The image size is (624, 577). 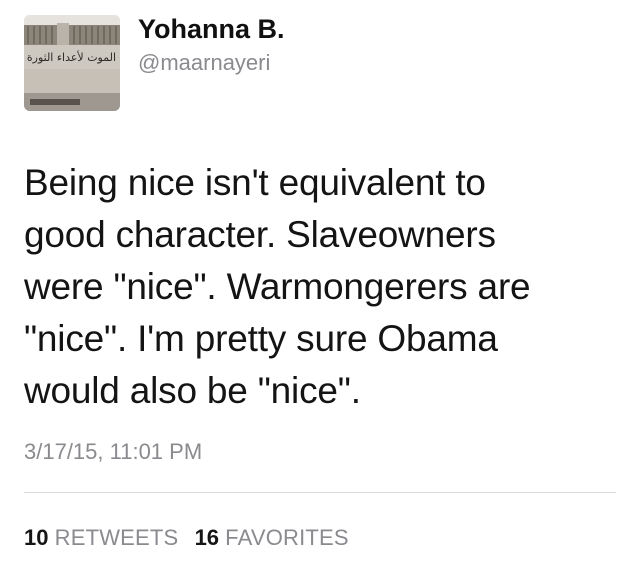 I want to click on tweet-line: good character. Slaveowners, so click(x=260, y=234).